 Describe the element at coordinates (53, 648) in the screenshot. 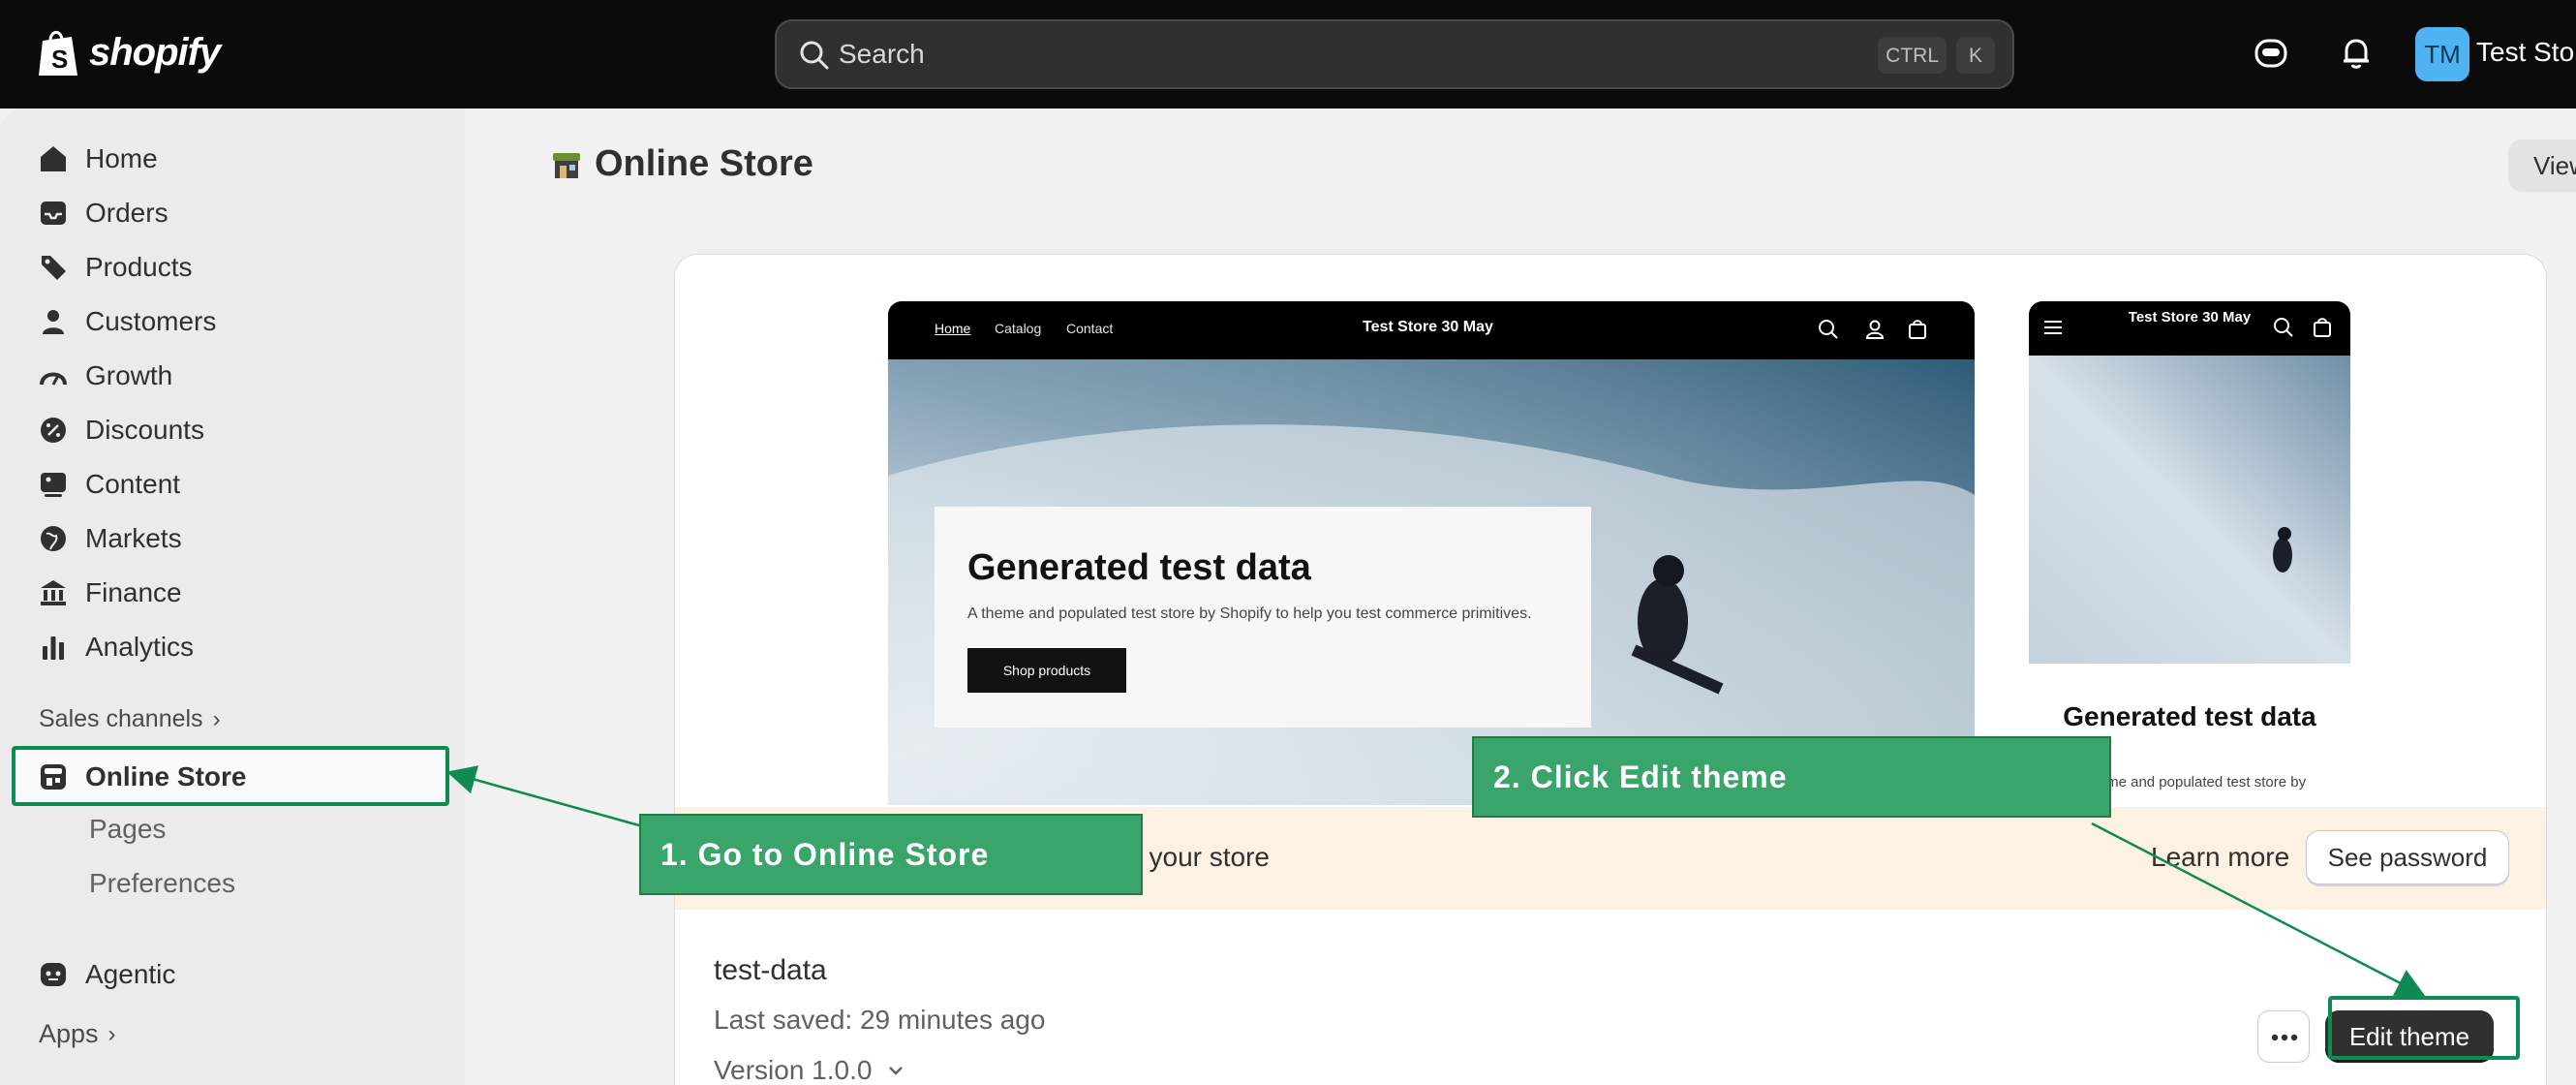

I see `bar-chart-icon` at that location.